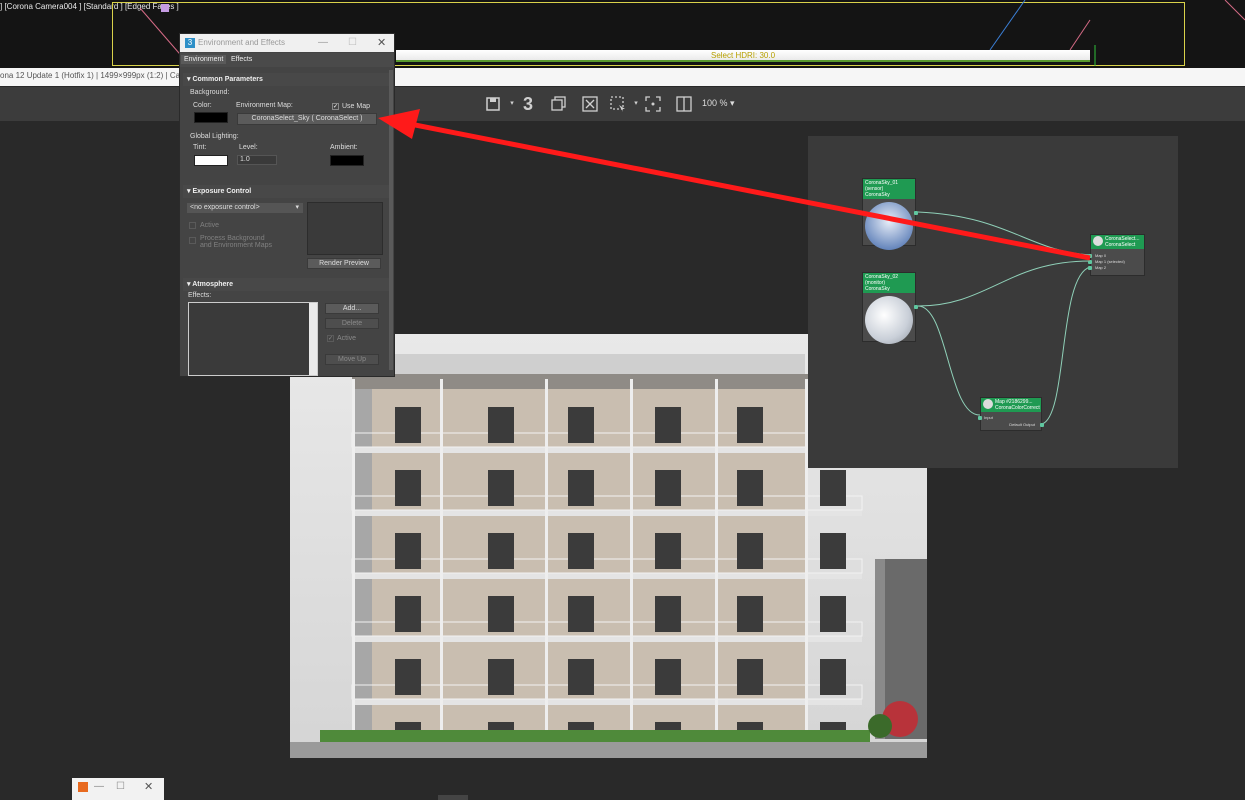  What do you see at coordinates (83, 787) in the screenshot?
I see `app-icon` at bounding box center [83, 787].